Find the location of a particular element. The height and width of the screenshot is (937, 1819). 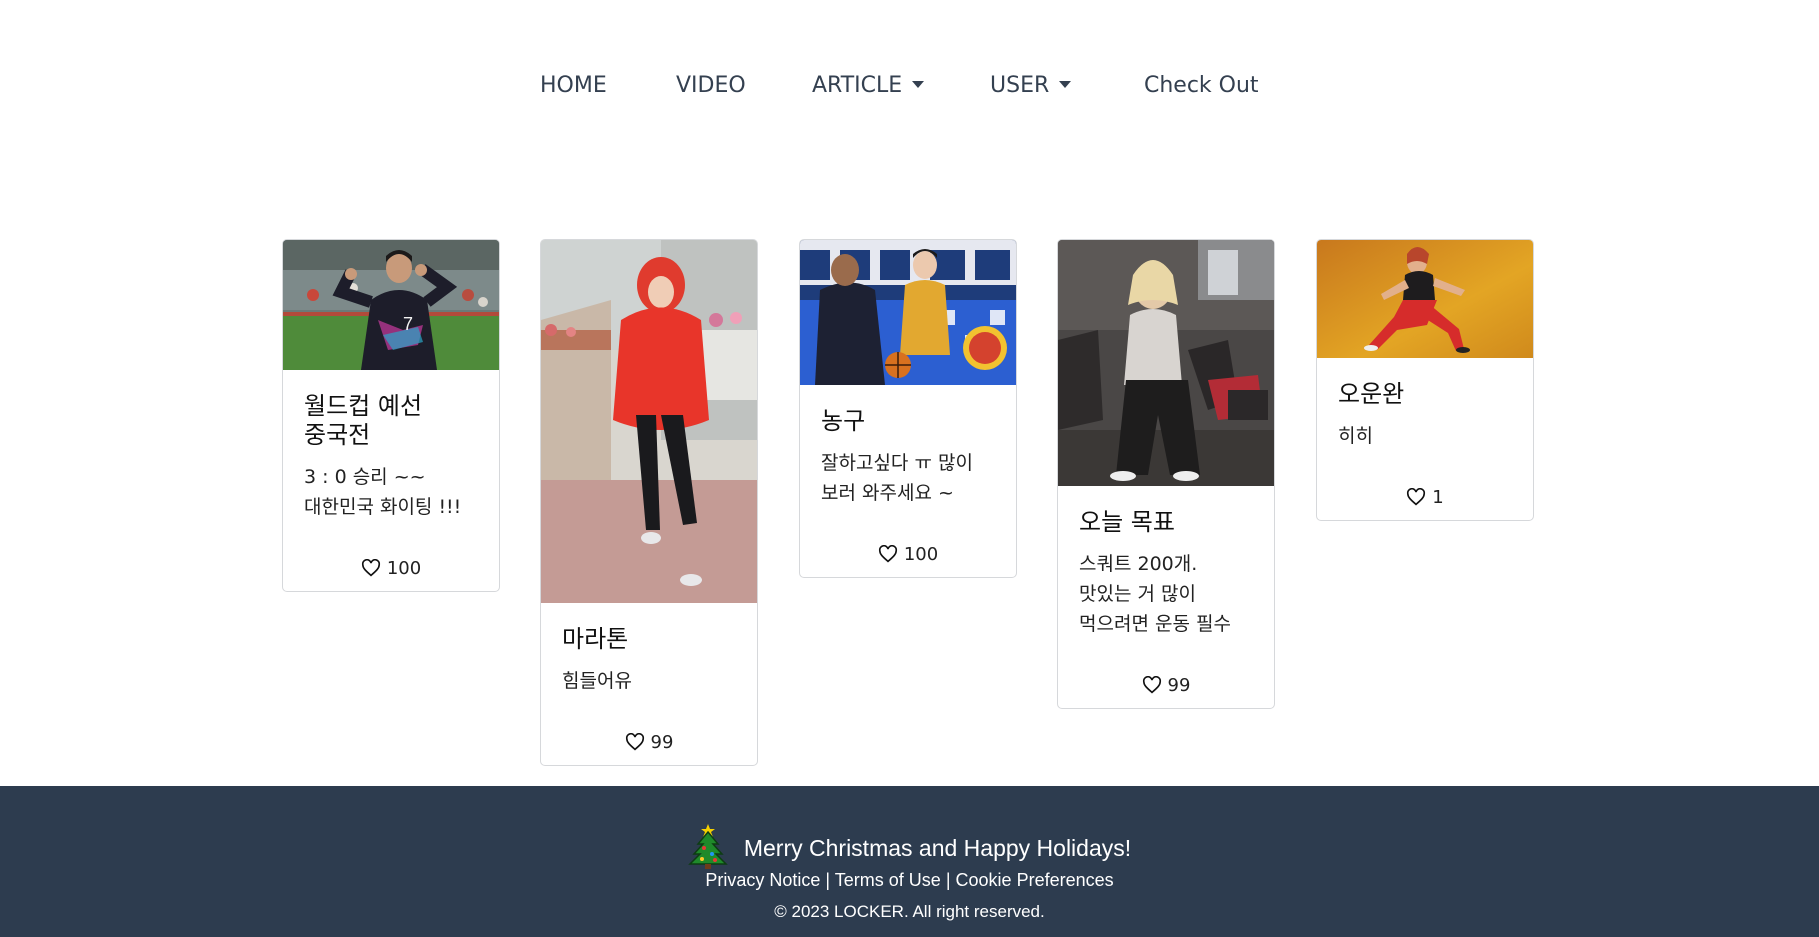

copyright: © 2023 LOCKER. All right reserved. is located at coordinates (909, 911).